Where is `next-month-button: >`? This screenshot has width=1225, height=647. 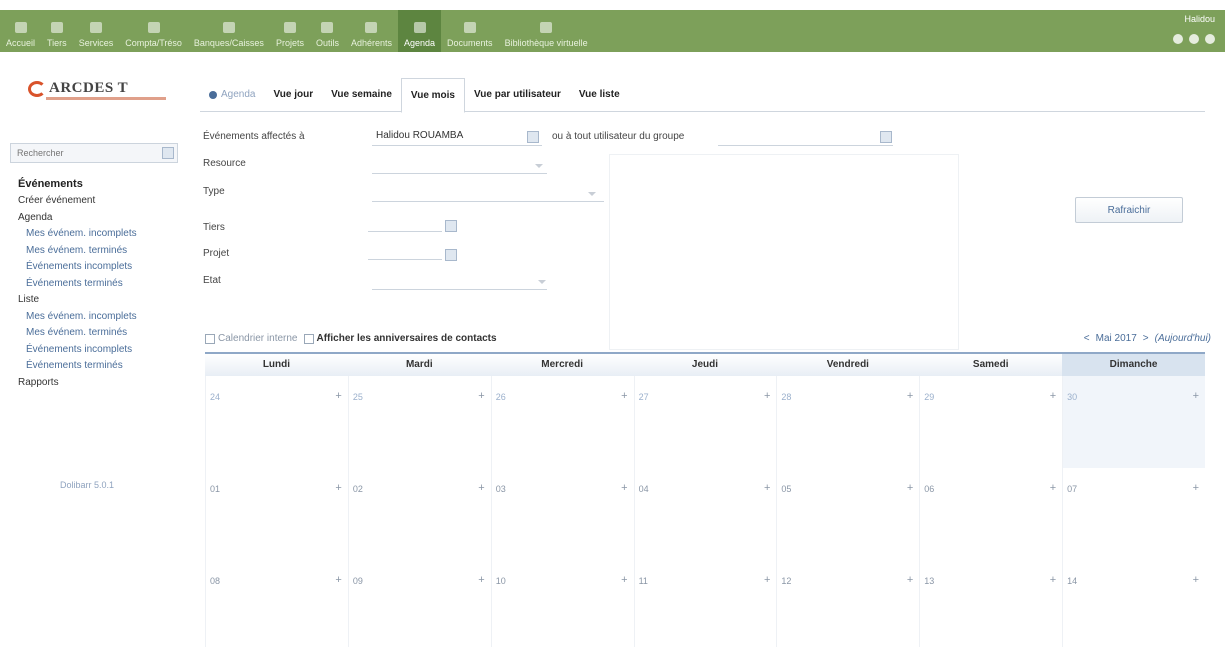
next-month-button: > is located at coordinates (1146, 338).